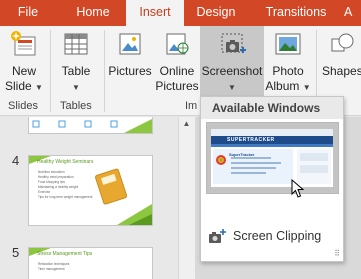 The width and height of the screenshot is (361, 279). Describe the element at coordinates (76, 46) in the screenshot. I see `table-icon` at that location.